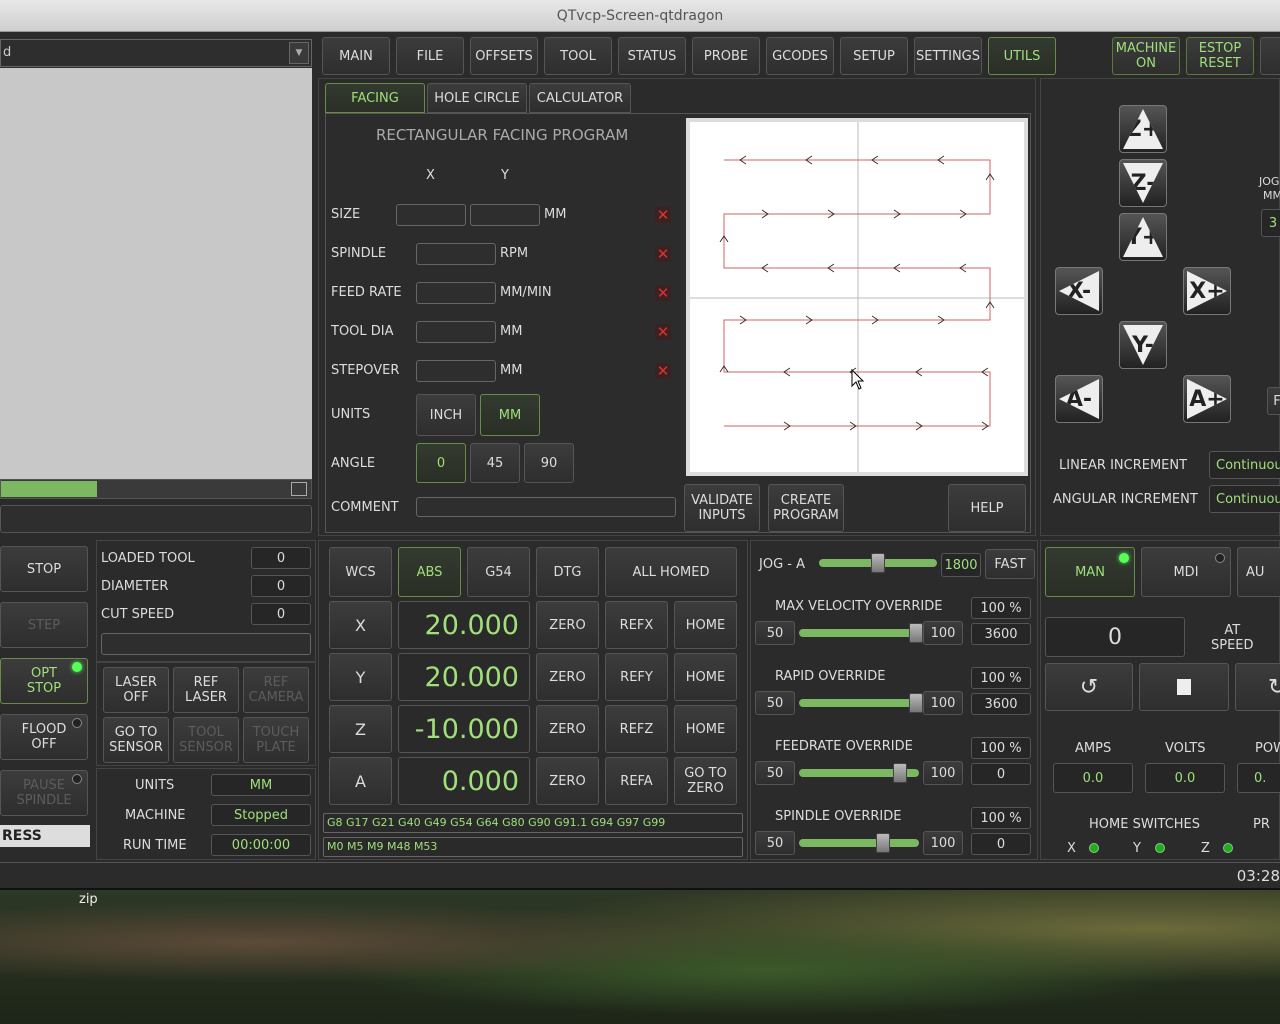 The image size is (1280, 1024). What do you see at coordinates (874, 56) in the screenshot?
I see `tab-setup: SETUP` at bounding box center [874, 56].